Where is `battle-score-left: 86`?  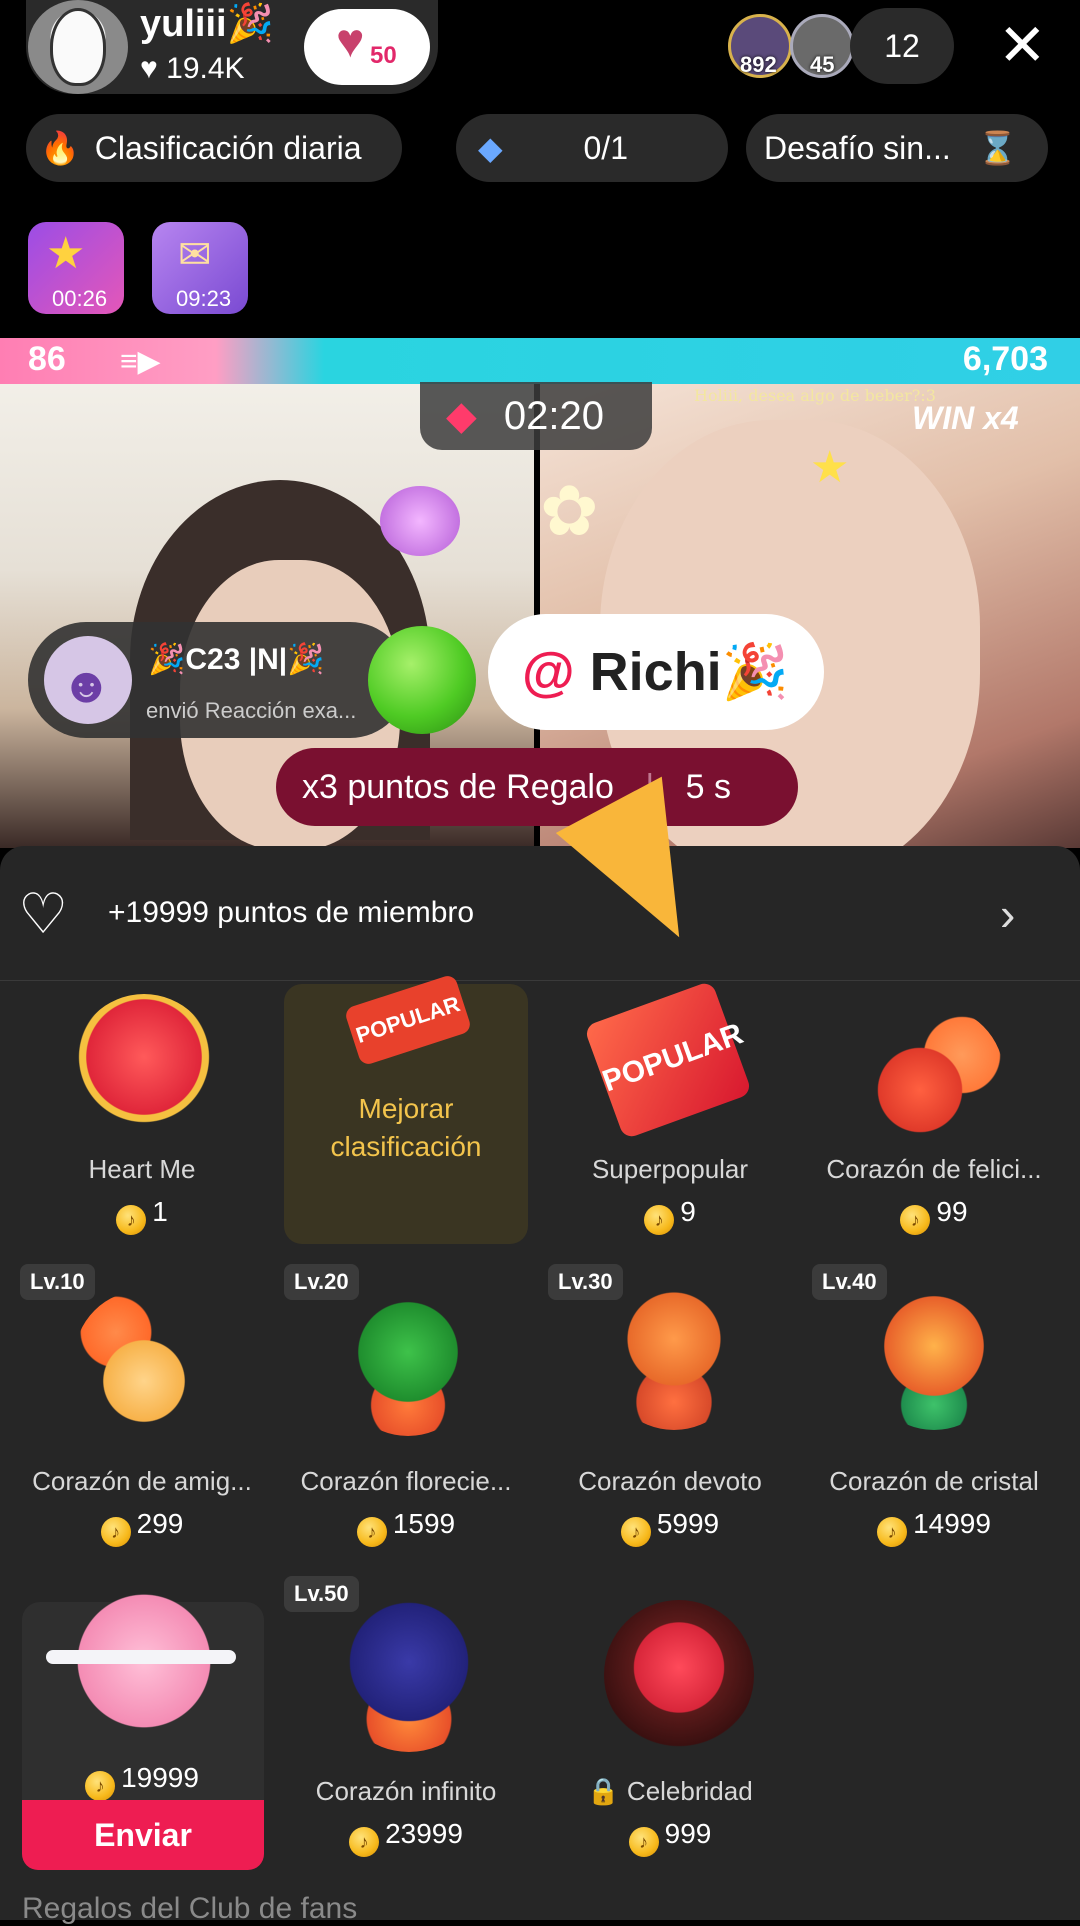 battle-score-left: 86 is located at coordinates (47, 359).